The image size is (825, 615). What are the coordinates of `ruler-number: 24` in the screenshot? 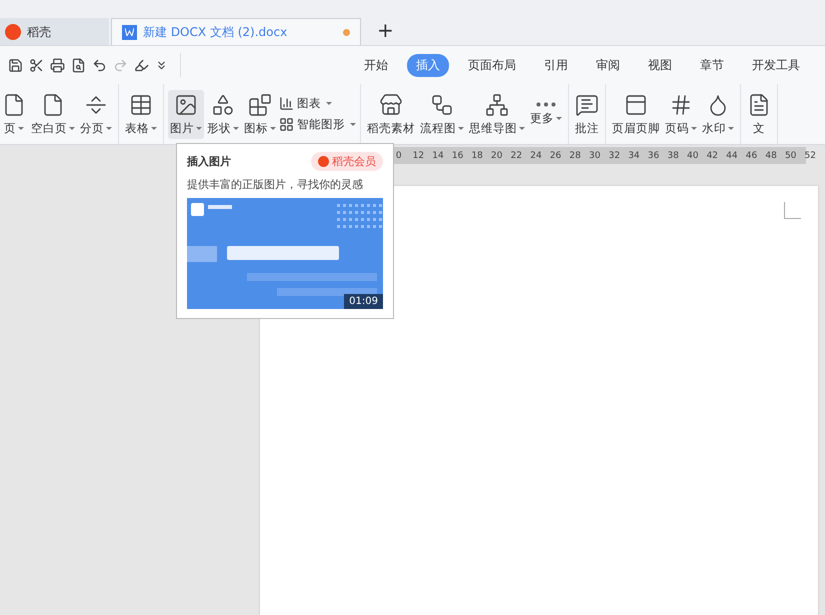 It's located at (536, 155).